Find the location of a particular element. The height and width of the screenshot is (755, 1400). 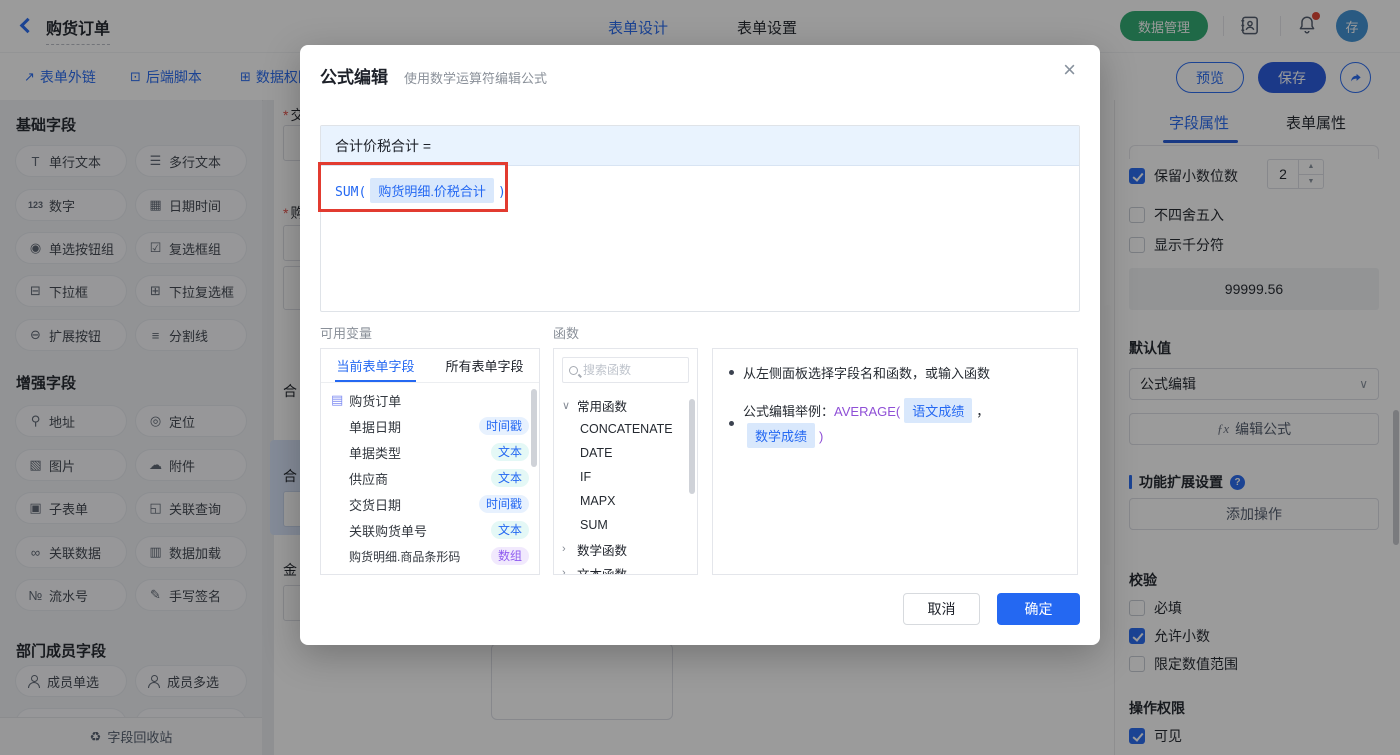

formula-function-close: ) is located at coordinates (501, 192).